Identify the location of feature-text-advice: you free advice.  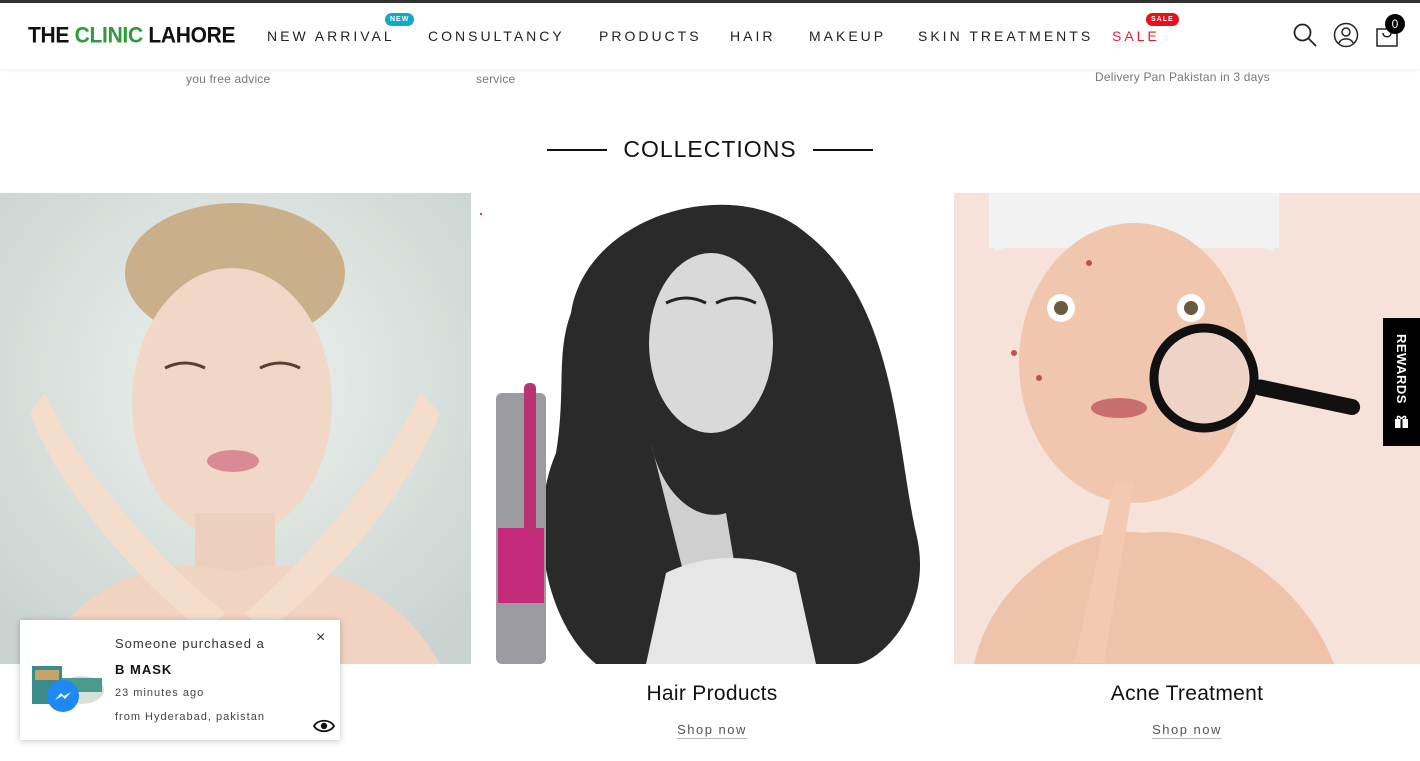
(228, 79).